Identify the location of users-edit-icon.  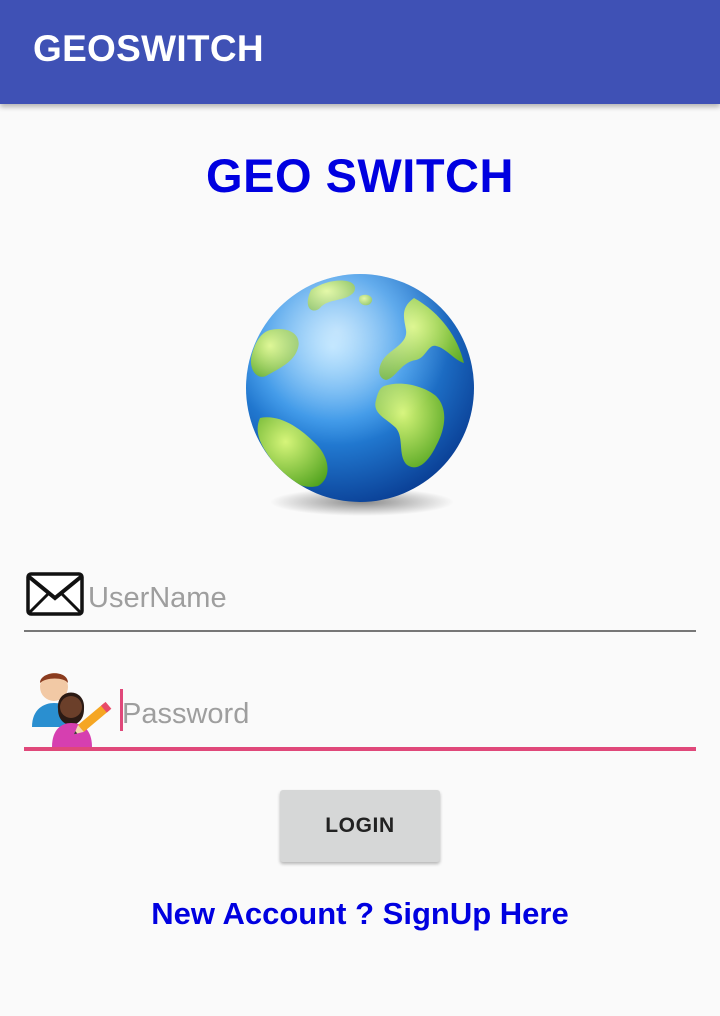
(72, 710).